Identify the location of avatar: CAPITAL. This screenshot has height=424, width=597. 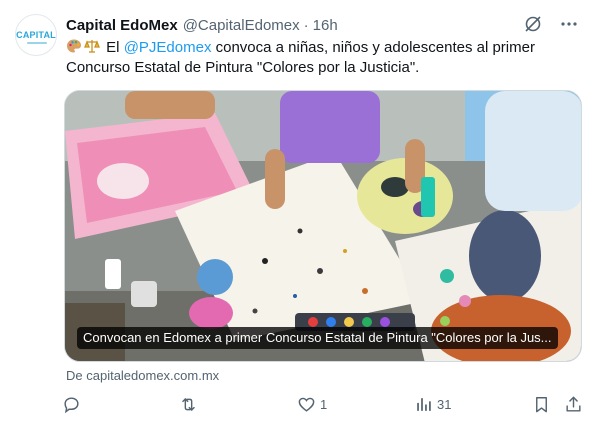
(36, 35).